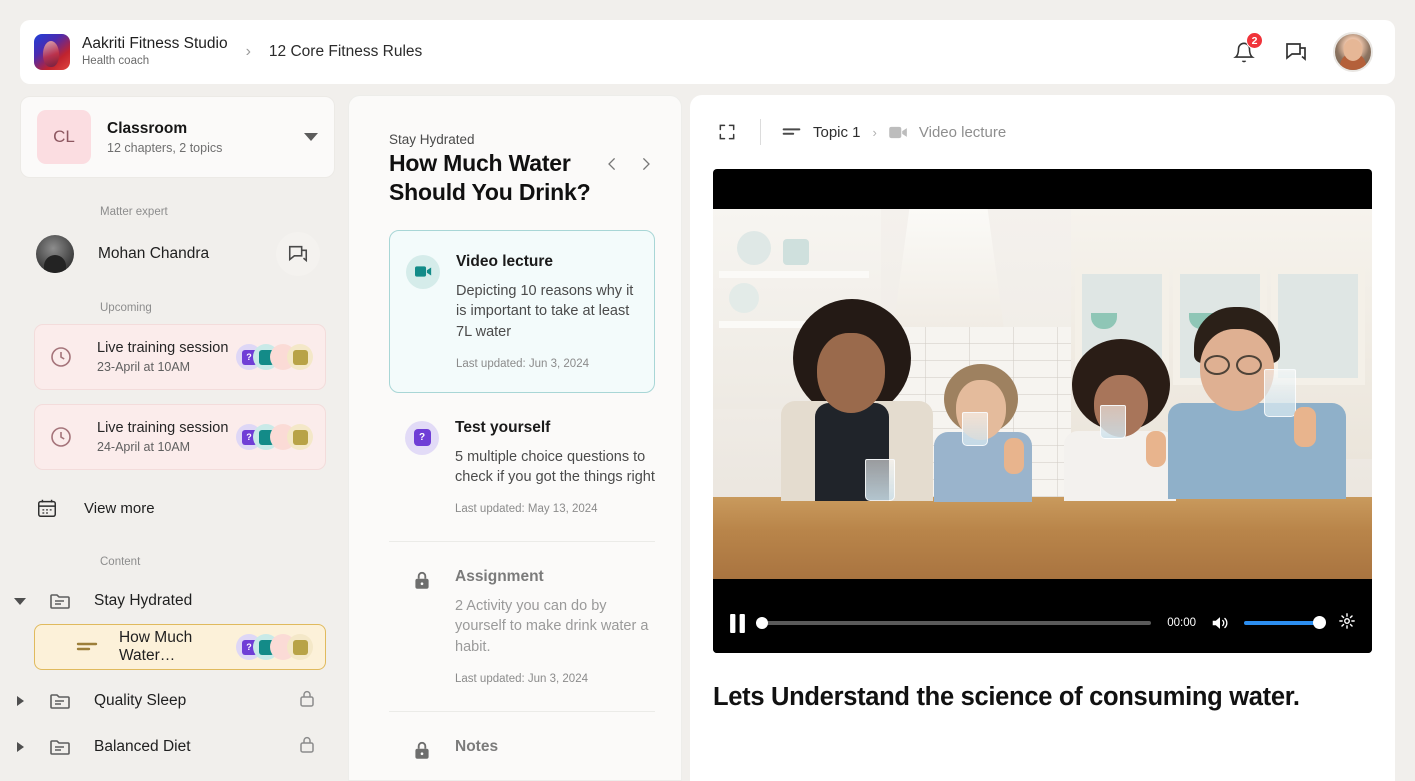 This screenshot has width=1415, height=781. What do you see at coordinates (837, 132) in the screenshot?
I see `breadcrumb-topic-label: Topic 1` at bounding box center [837, 132].